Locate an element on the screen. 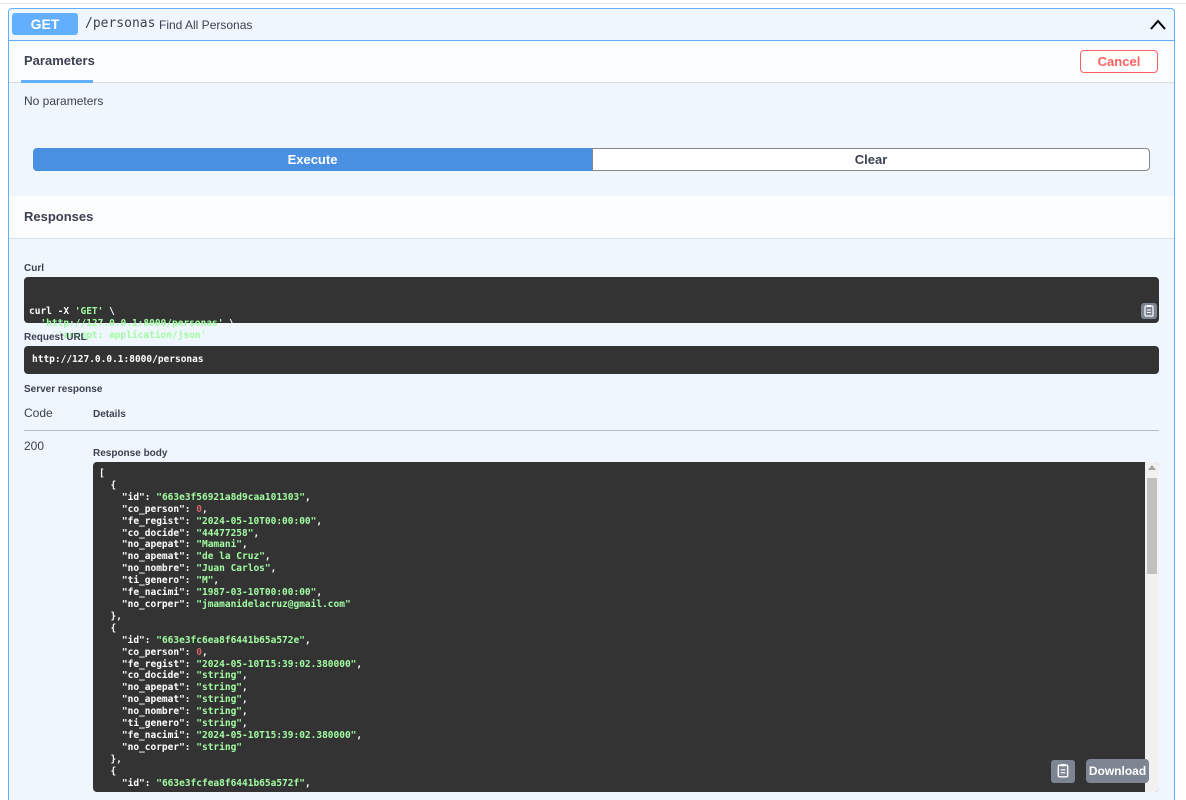  json-value: "M" is located at coordinates (205, 581).